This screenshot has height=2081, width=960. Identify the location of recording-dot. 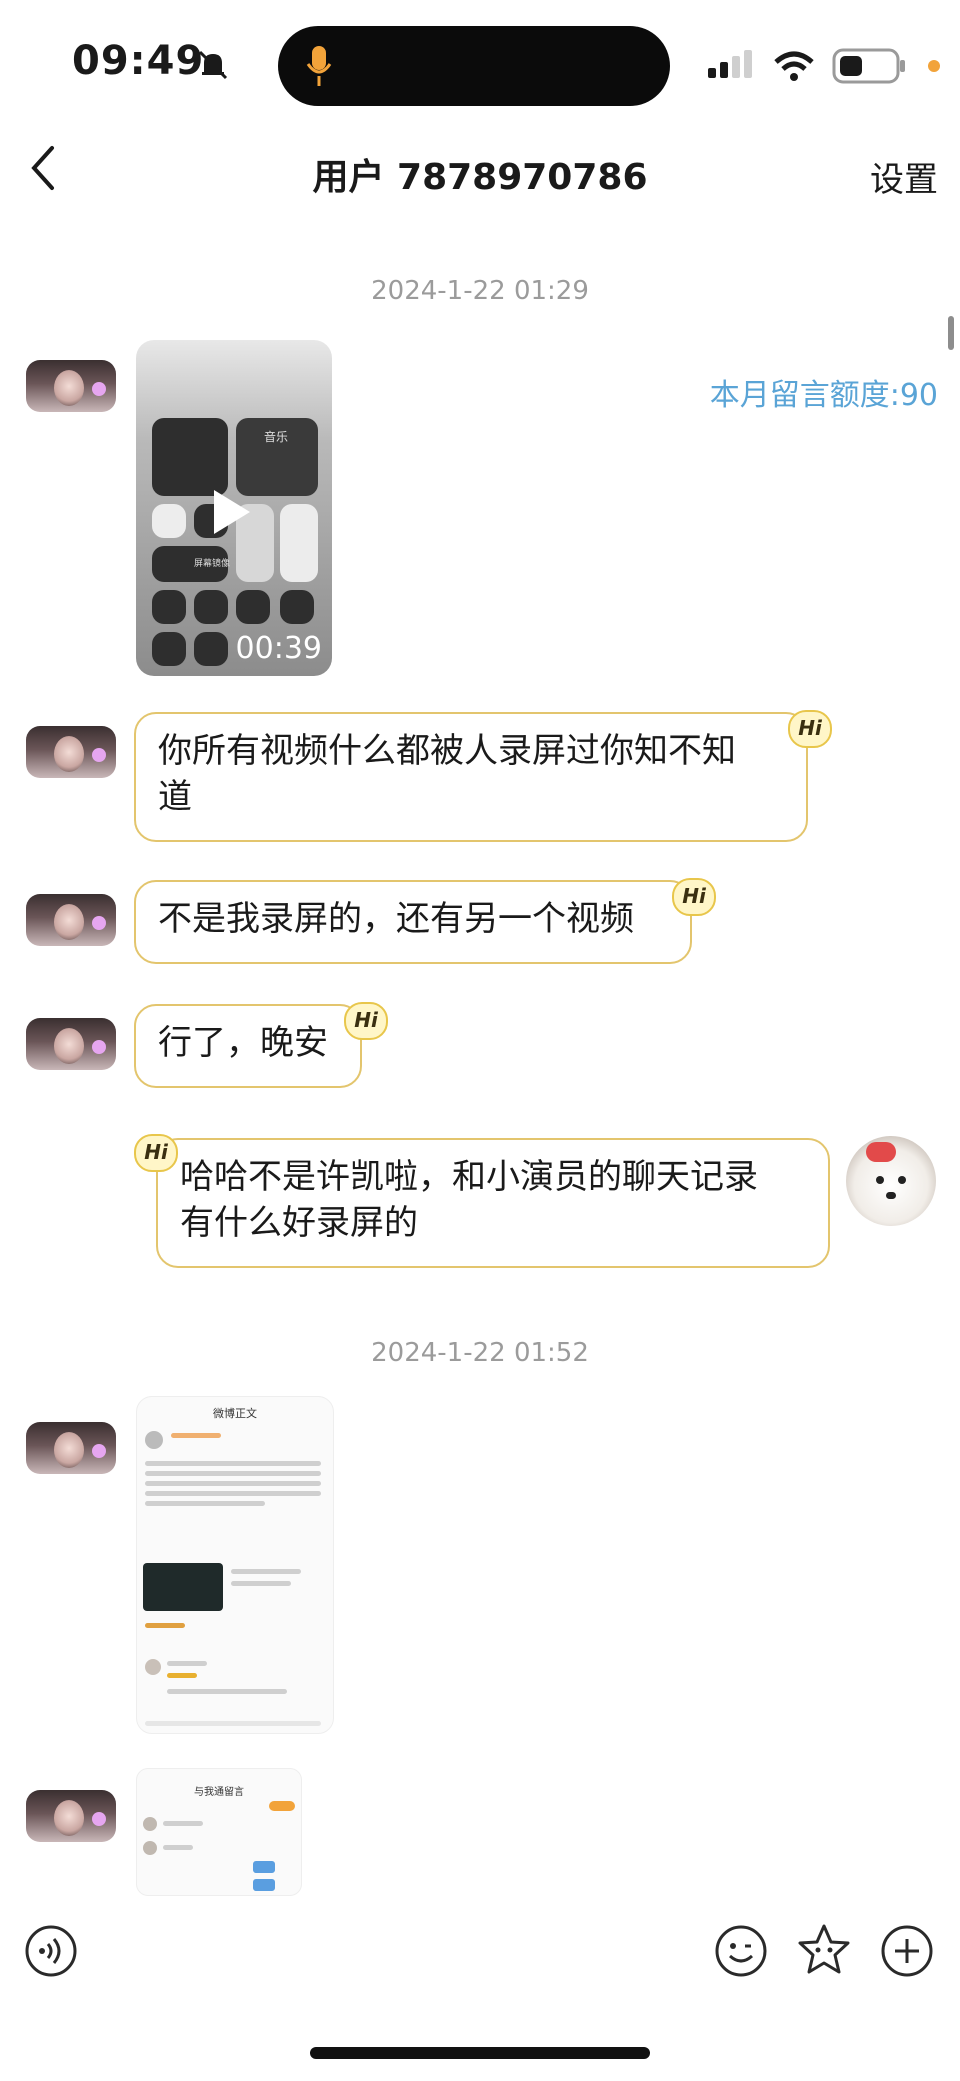
(934, 66).